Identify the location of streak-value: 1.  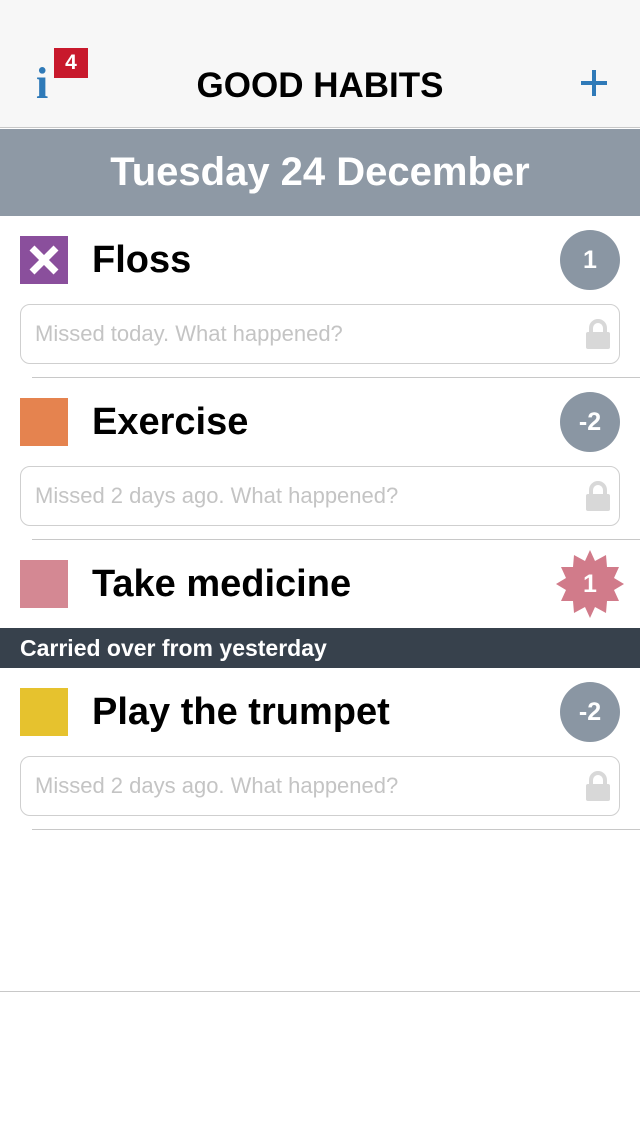
(590, 584).